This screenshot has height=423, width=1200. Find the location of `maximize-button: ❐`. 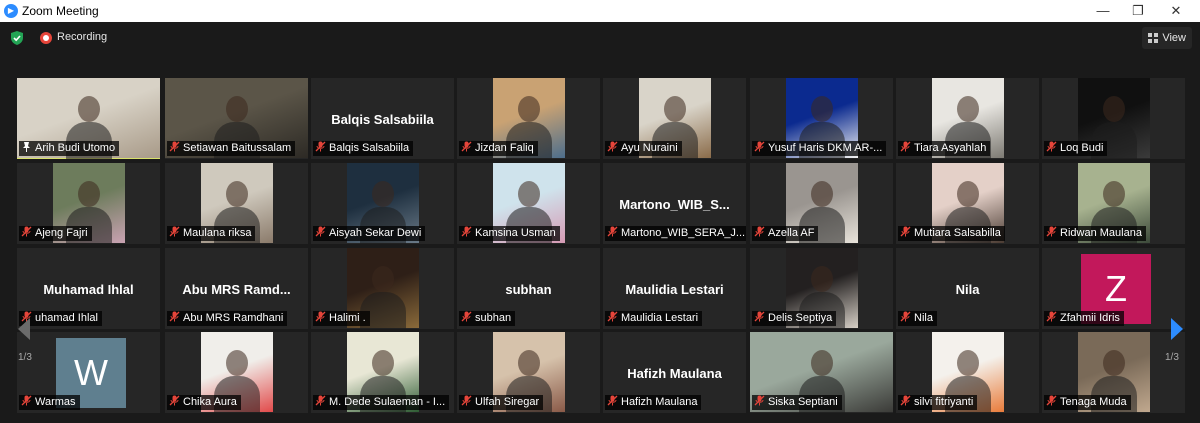

maximize-button: ❐ is located at coordinates (1138, 11).